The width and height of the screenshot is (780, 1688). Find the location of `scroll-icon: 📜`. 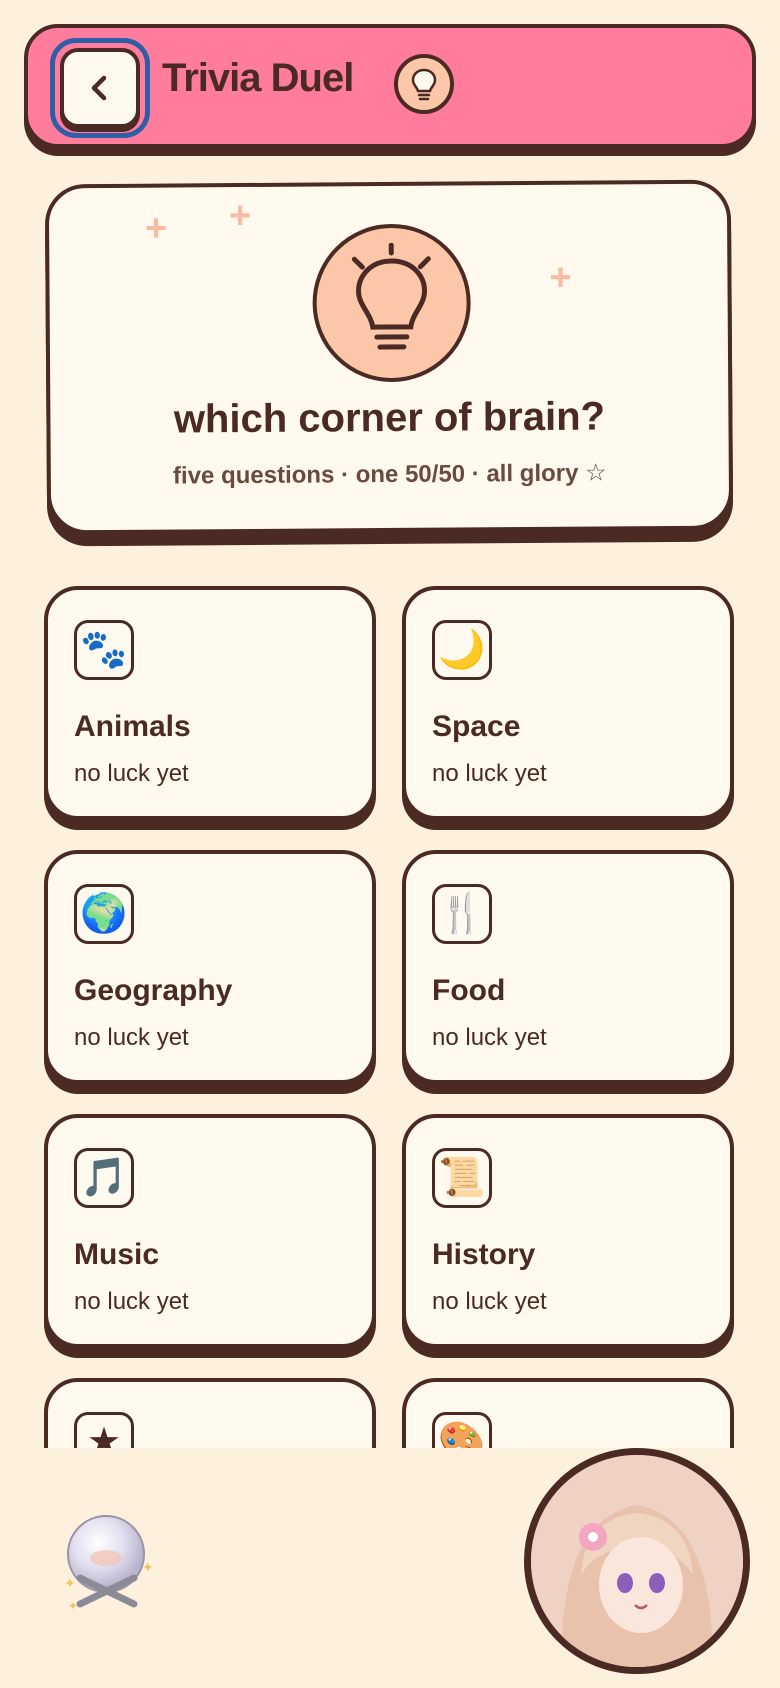

scroll-icon: 📜 is located at coordinates (462, 1178).